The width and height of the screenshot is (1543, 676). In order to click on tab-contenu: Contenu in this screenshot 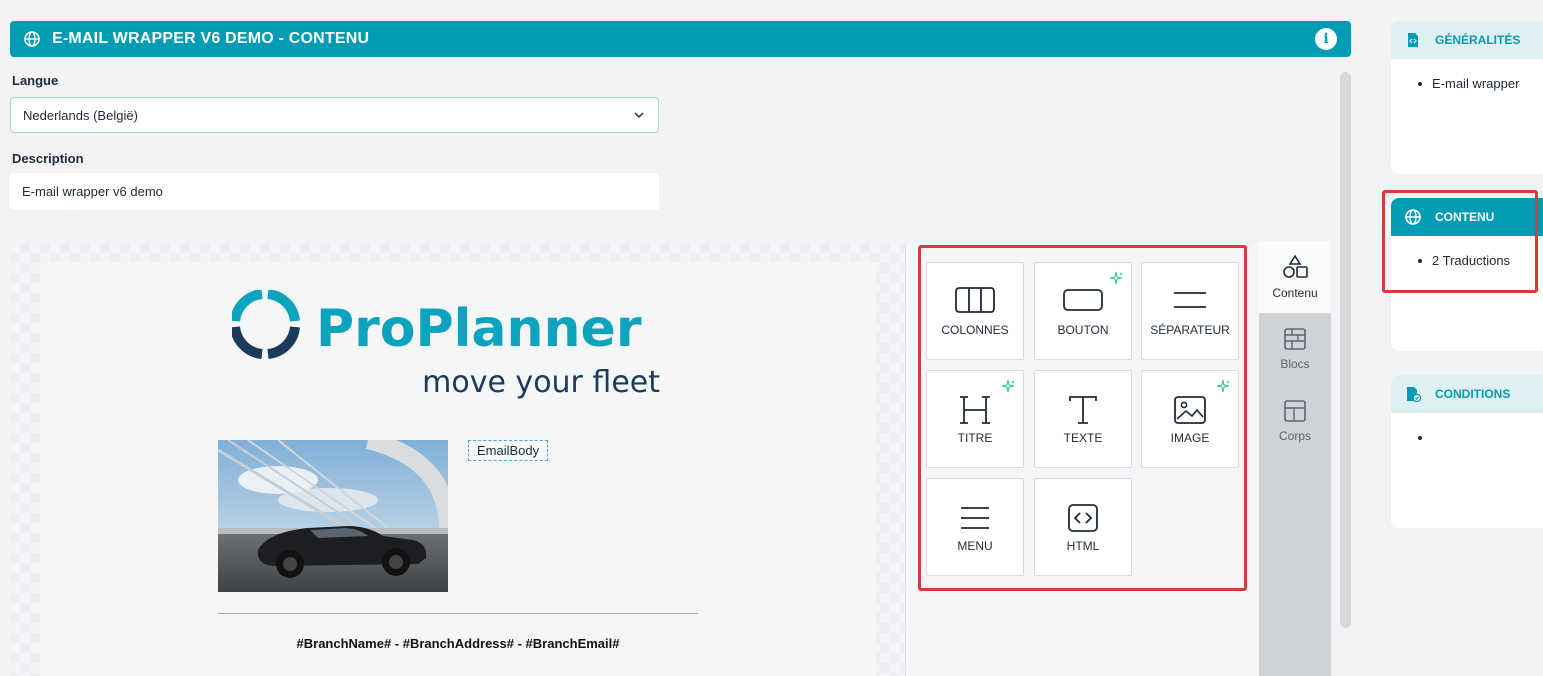, I will do `click(1295, 277)`.